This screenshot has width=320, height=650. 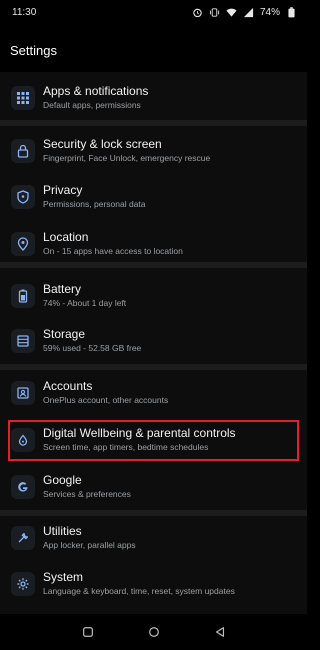 What do you see at coordinates (153, 491) in the screenshot?
I see `settings-item-google: Google Services & preferences` at bounding box center [153, 491].